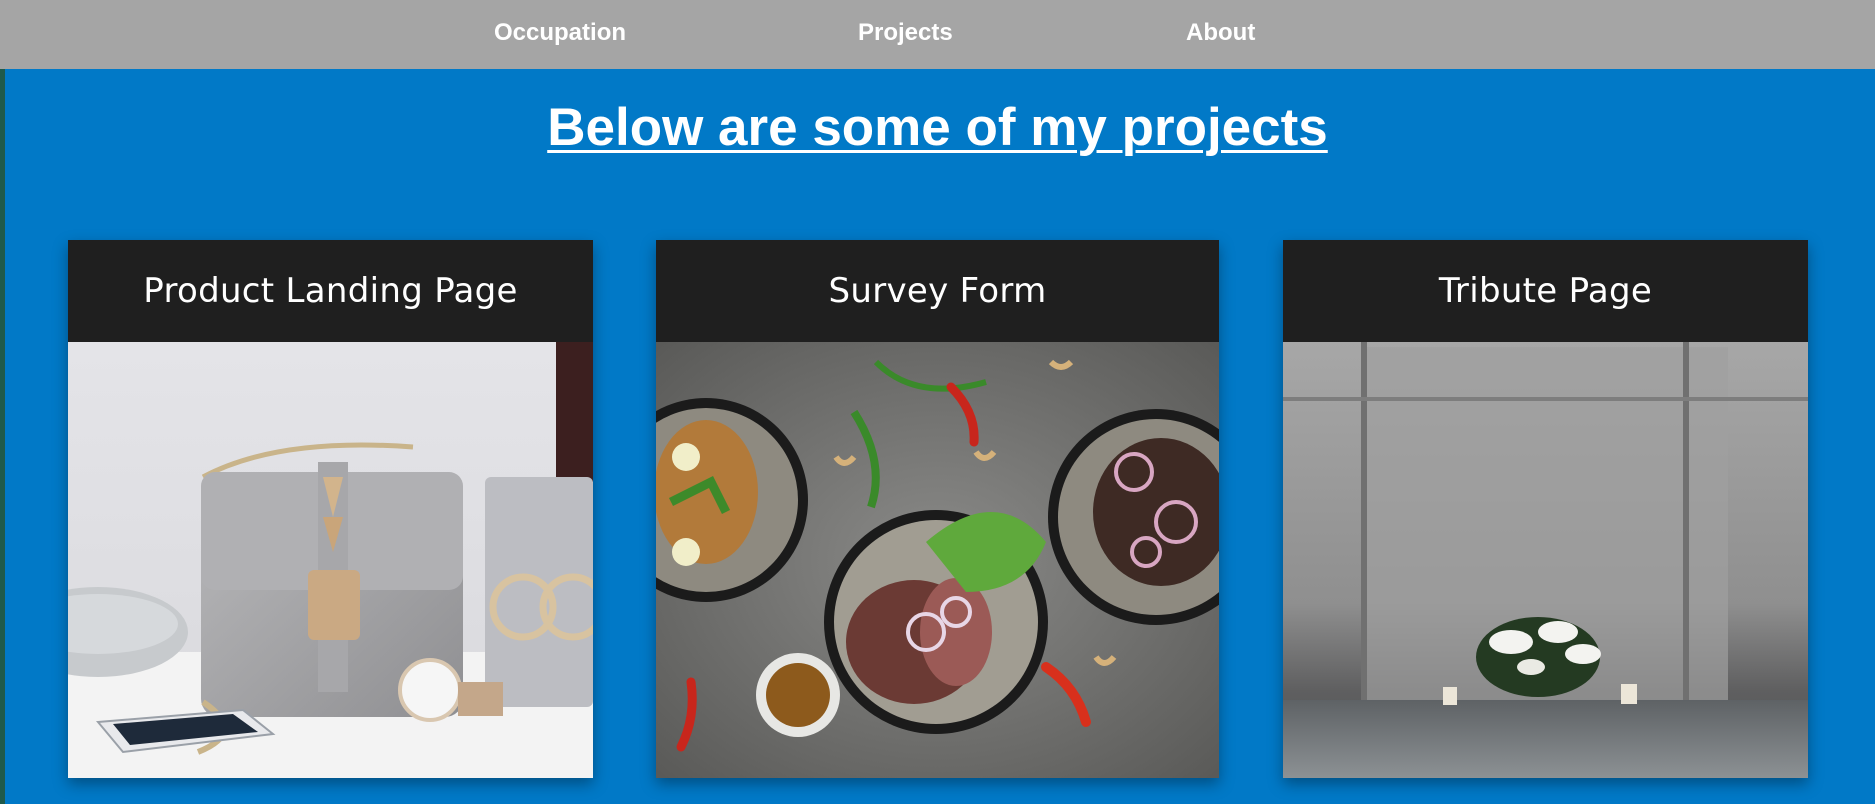  Describe the element at coordinates (937, 127) in the screenshot. I see `projects-heading: Below are some of my projects` at that location.